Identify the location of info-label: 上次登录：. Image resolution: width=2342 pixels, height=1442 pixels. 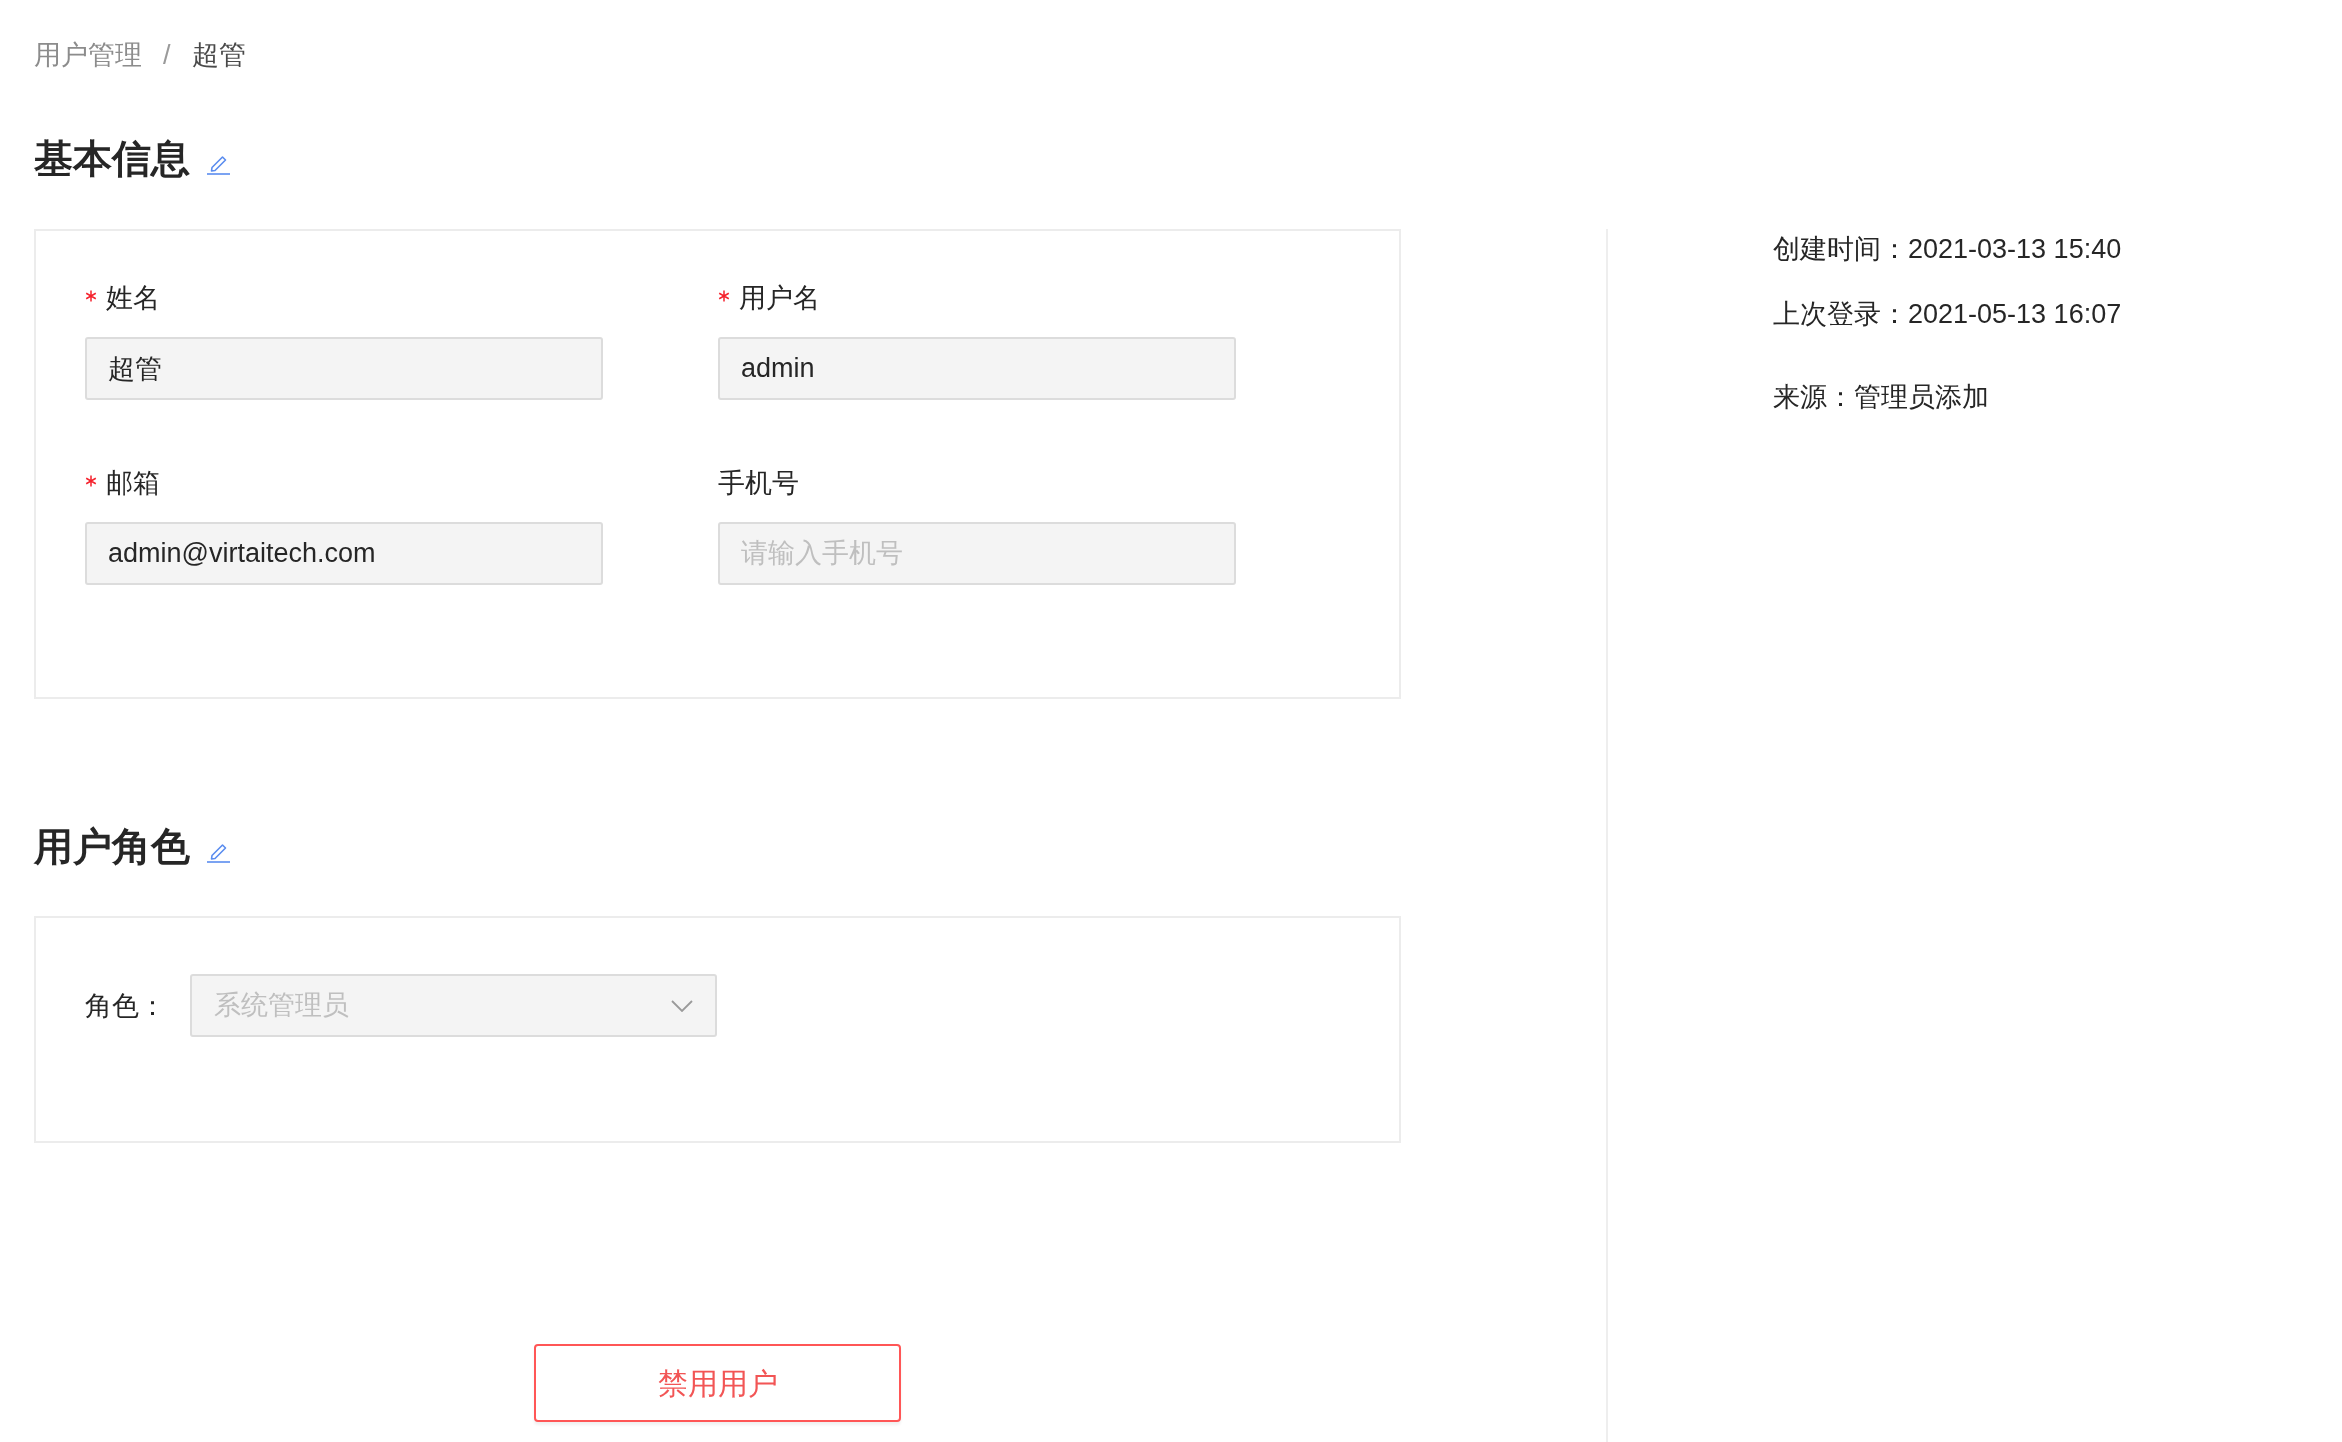
(1840, 314).